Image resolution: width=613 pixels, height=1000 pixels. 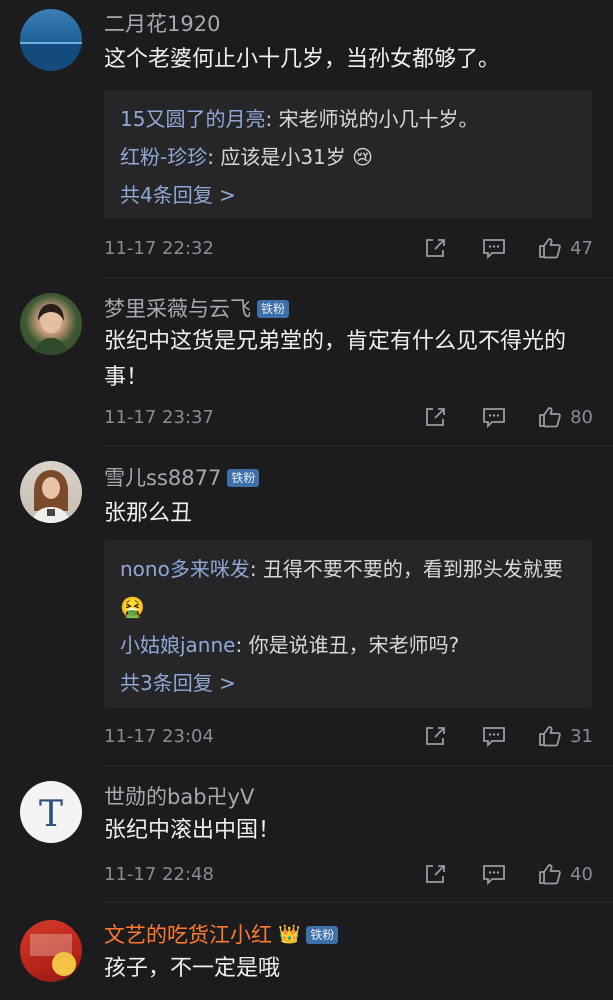 I want to click on svg-text: T, so click(x=51, y=814).